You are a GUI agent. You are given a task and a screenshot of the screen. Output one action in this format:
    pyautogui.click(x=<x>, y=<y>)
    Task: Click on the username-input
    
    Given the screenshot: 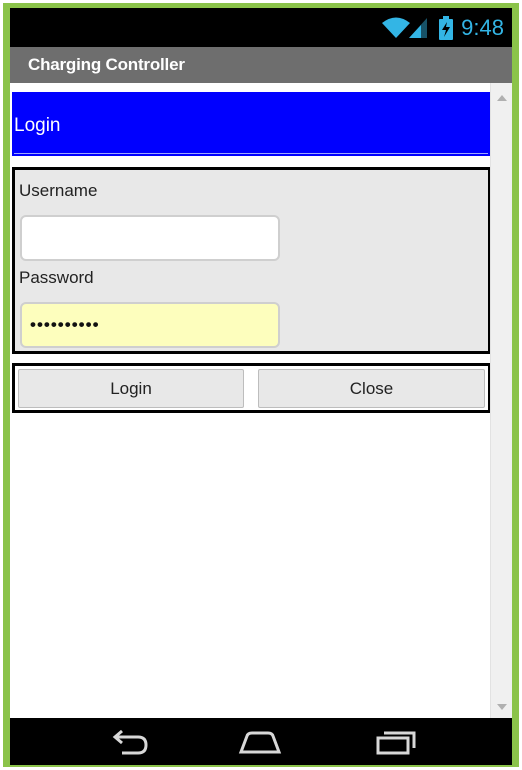 What is the action you would take?
    pyautogui.click(x=150, y=238)
    